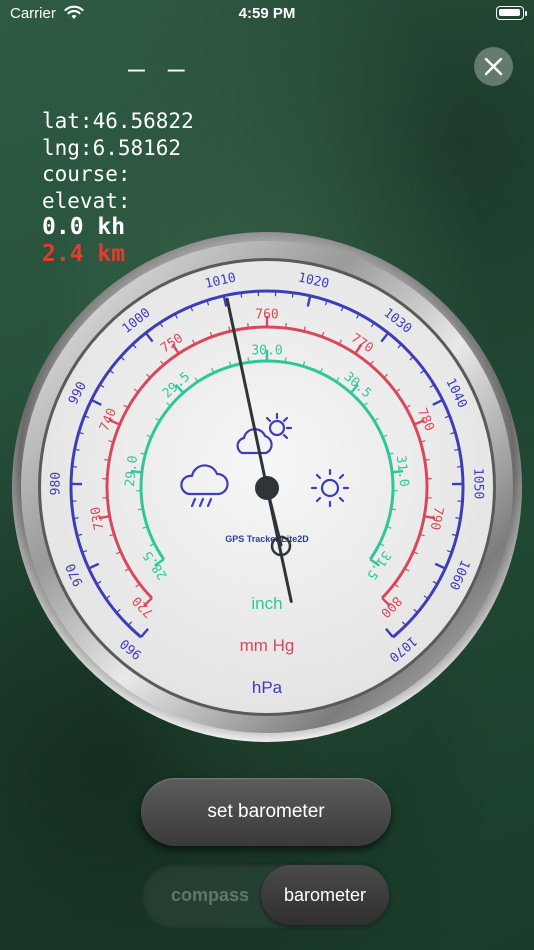 The height and width of the screenshot is (950, 534). Describe the element at coordinates (477, 484) in the screenshot. I see `hpa-tick-label: 1050` at that location.